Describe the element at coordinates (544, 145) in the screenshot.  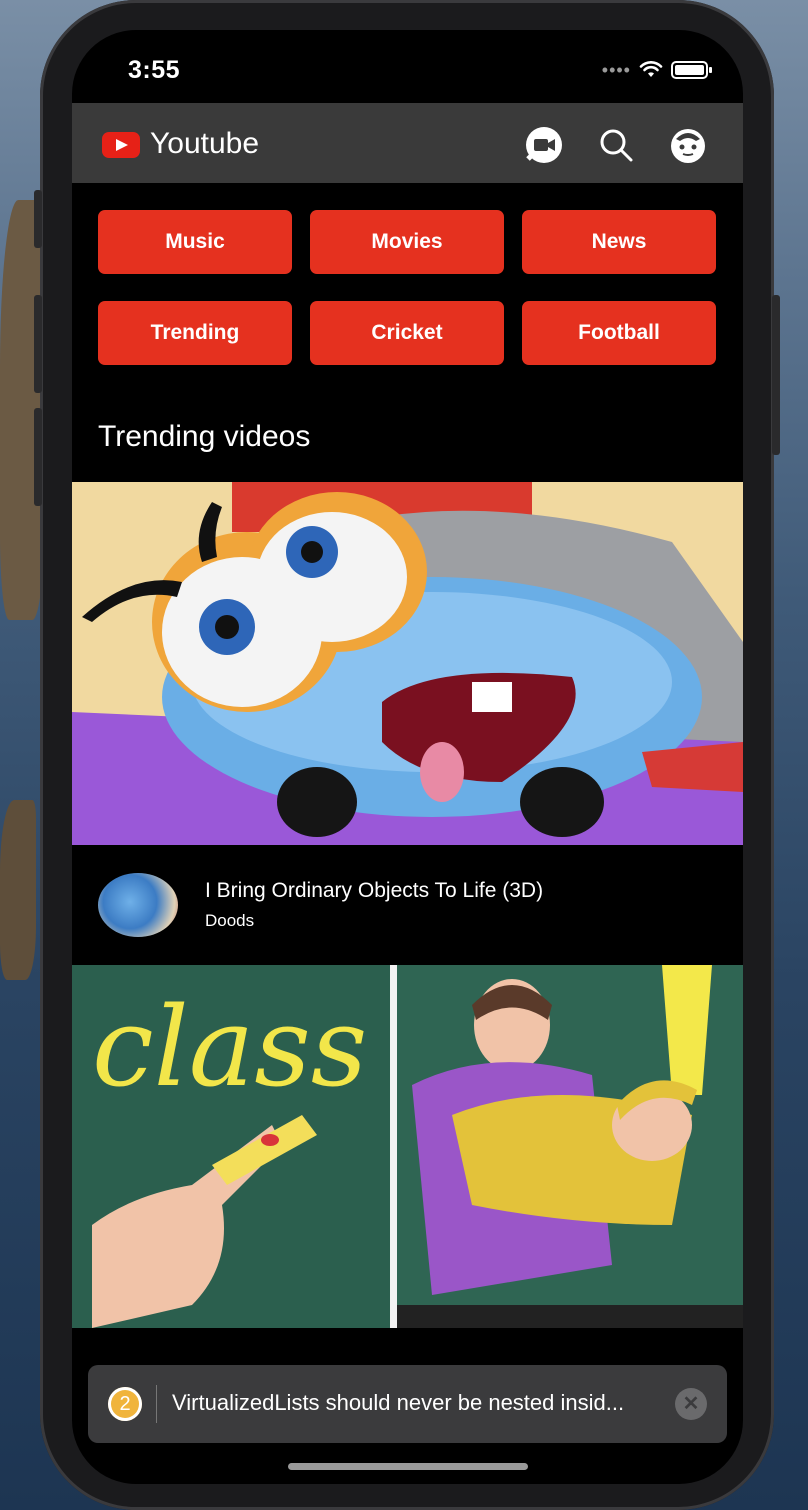
I see `video-camera-icon` at that location.